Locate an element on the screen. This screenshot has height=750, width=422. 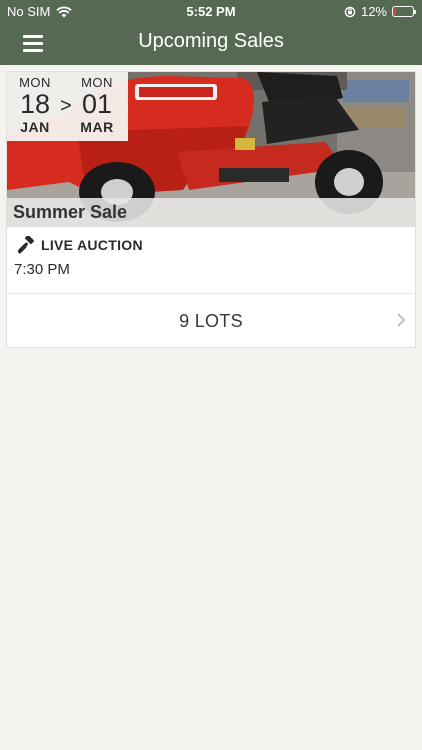
end-month: MAR is located at coordinates (97, 127).